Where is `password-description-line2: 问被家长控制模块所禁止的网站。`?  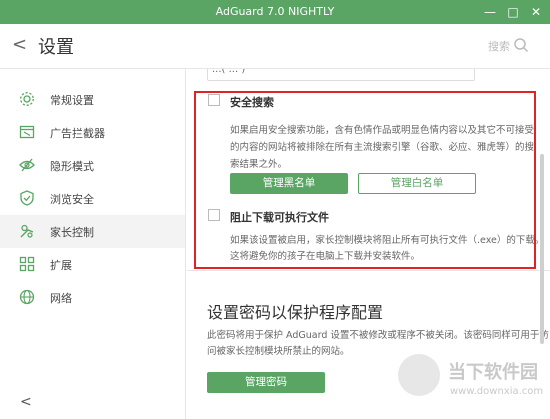
password-description-line2: 问被家长控制模块所禁止的网站。 is located at coordinates (278, 351).